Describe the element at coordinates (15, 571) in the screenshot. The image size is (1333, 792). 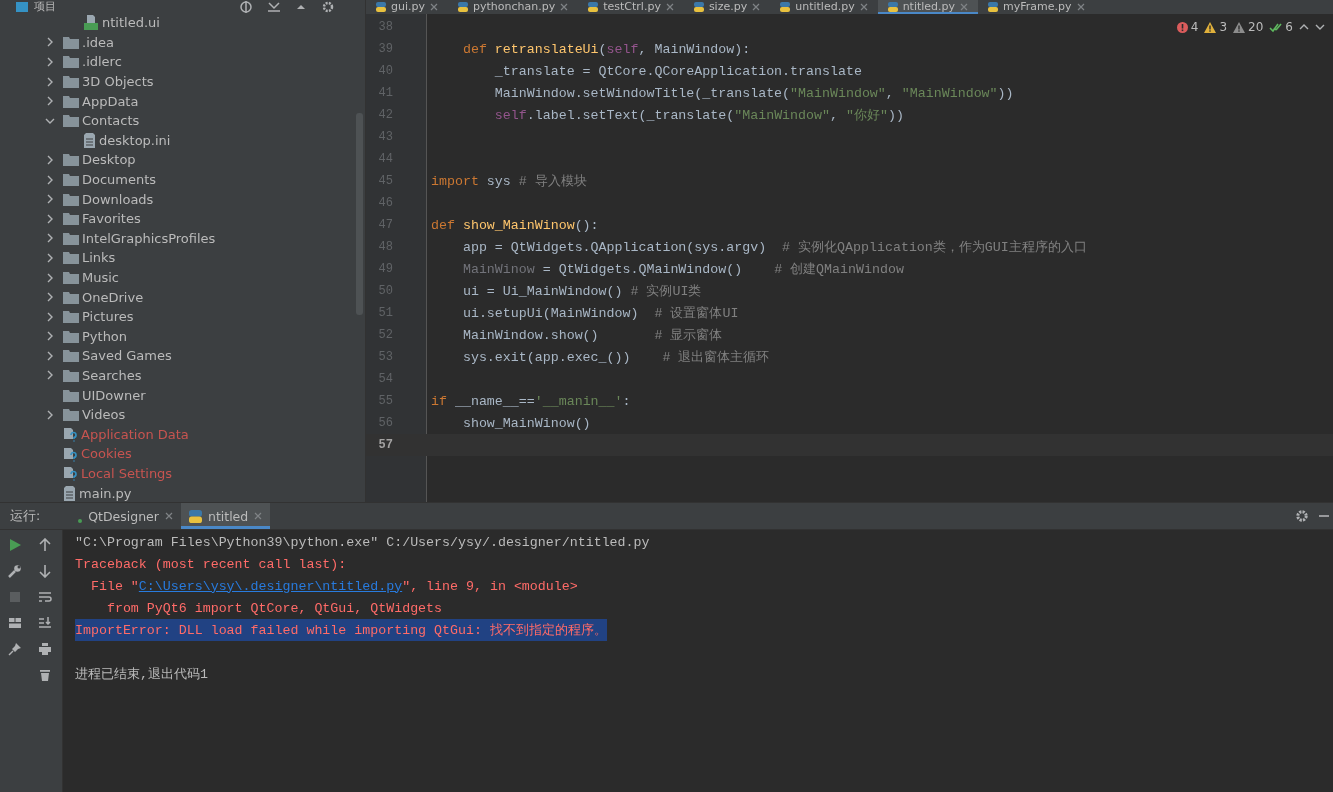
I see `wrench-icon` at that location.